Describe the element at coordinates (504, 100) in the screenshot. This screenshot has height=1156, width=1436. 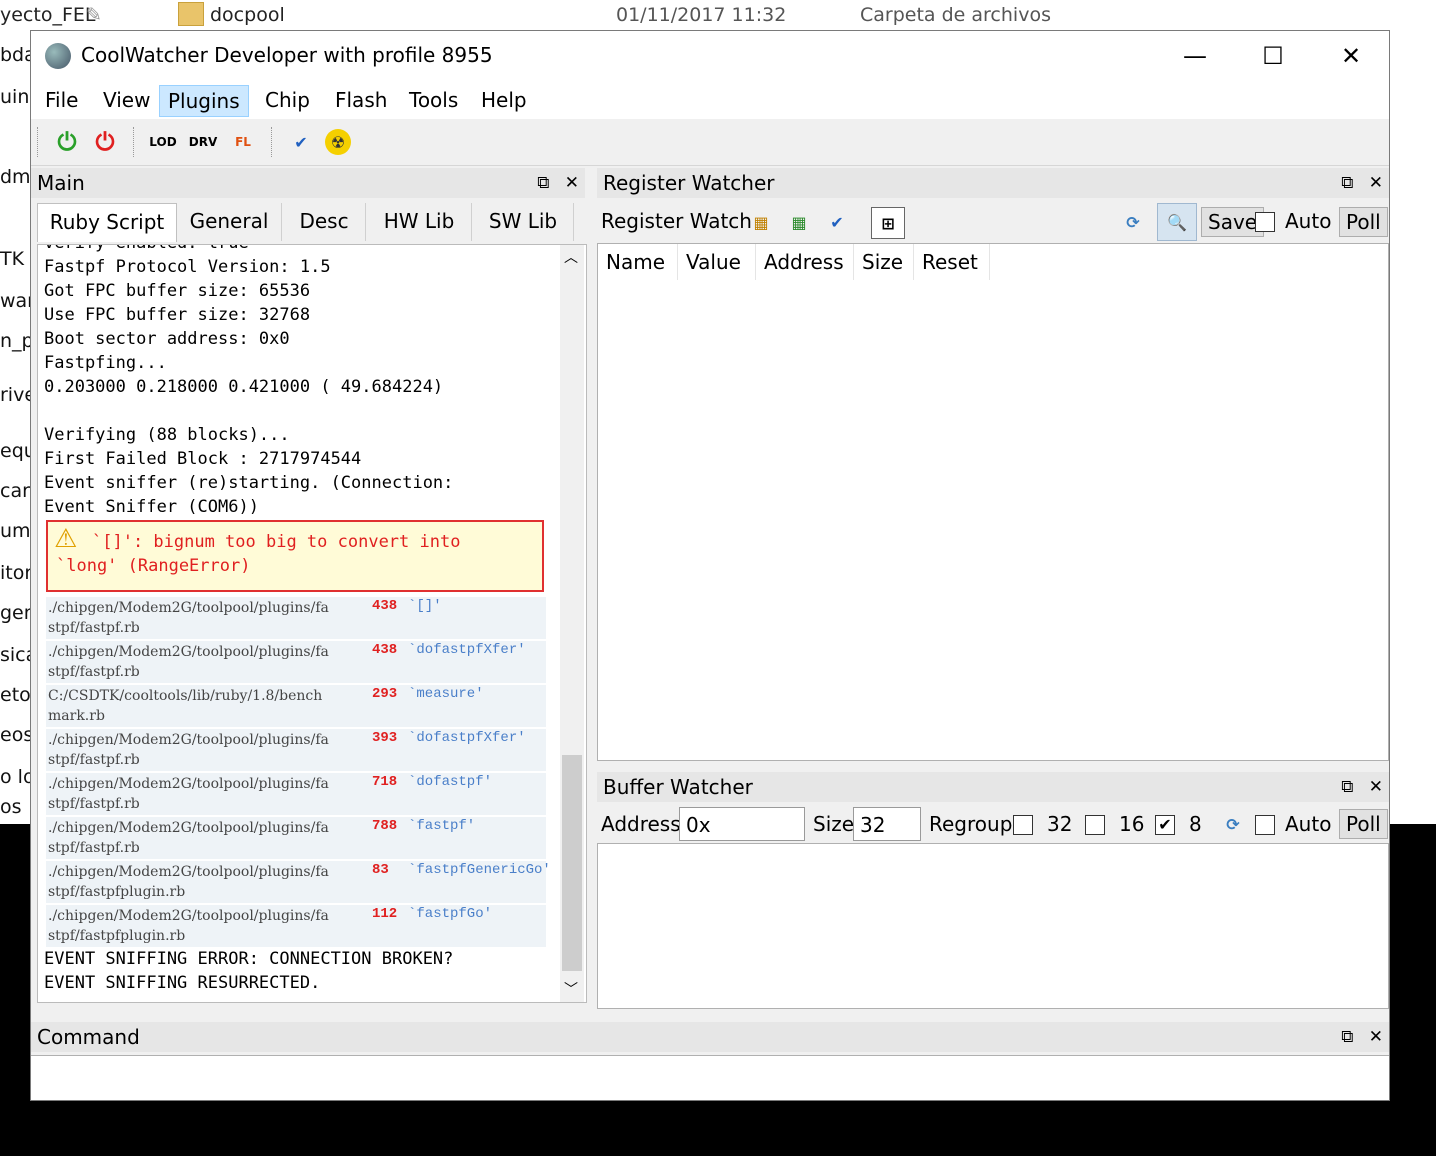
I see `menu-help: Help` at that location.